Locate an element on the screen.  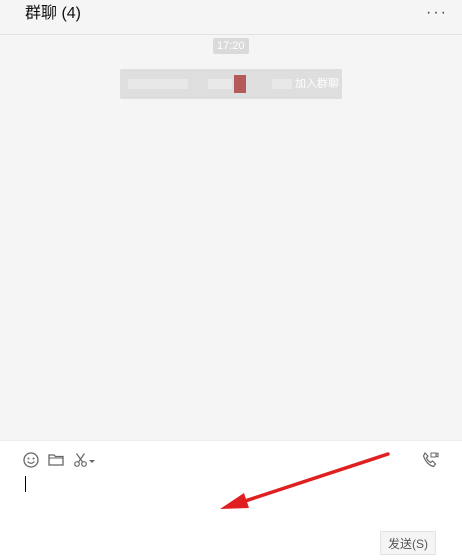
more-options-button: ··· is located at coordinates (437, 15).